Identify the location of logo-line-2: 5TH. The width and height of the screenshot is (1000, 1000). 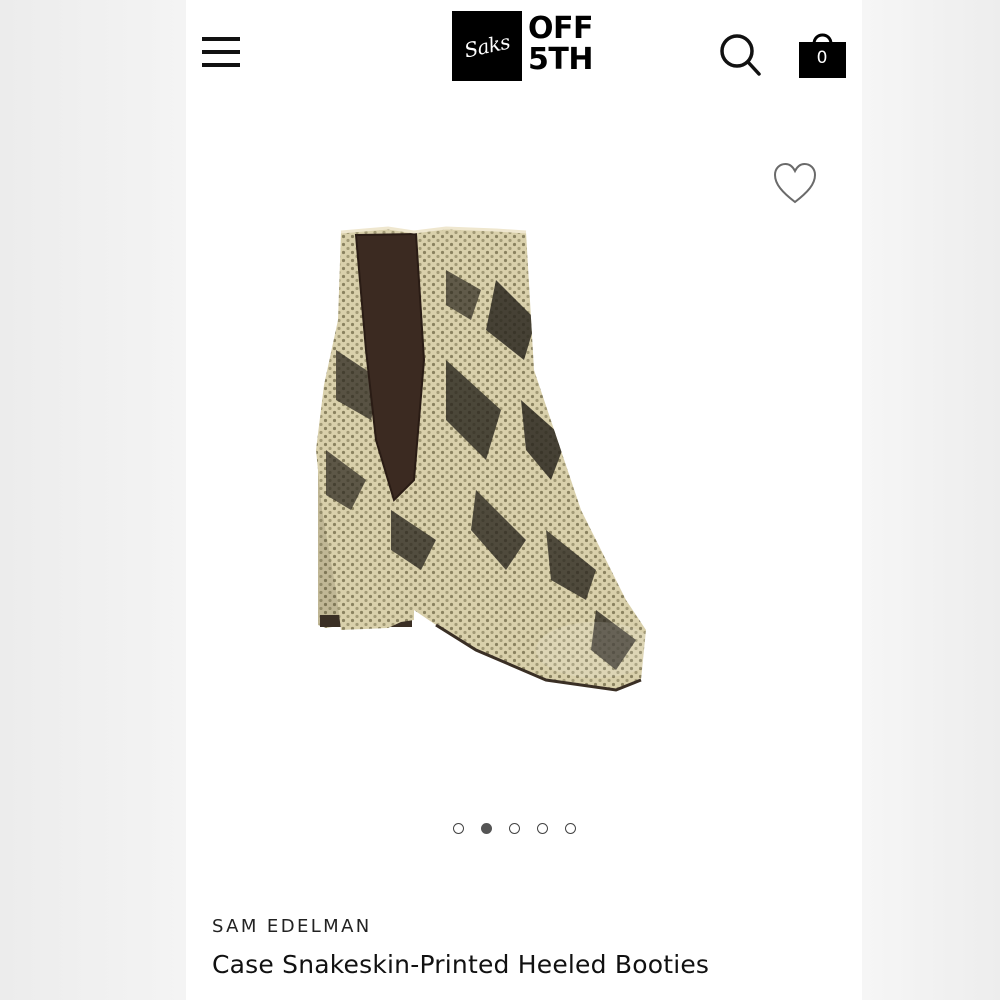
(560, 59).